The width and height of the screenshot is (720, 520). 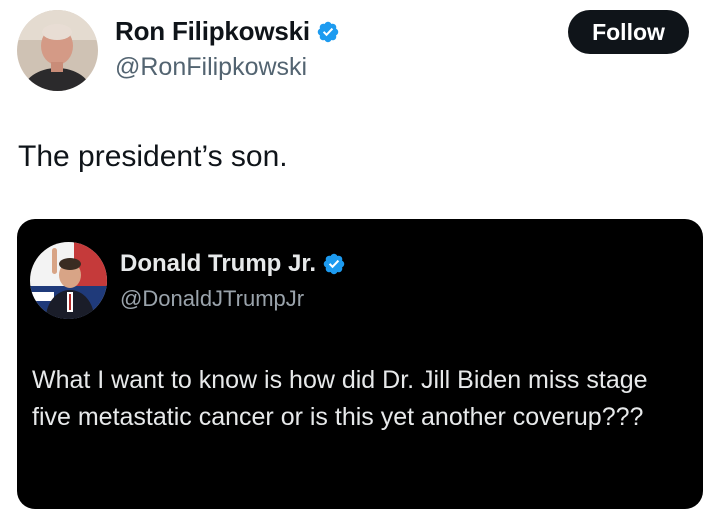 I want to click on tweet-text: The president’s son., so click(x=153, y=156).